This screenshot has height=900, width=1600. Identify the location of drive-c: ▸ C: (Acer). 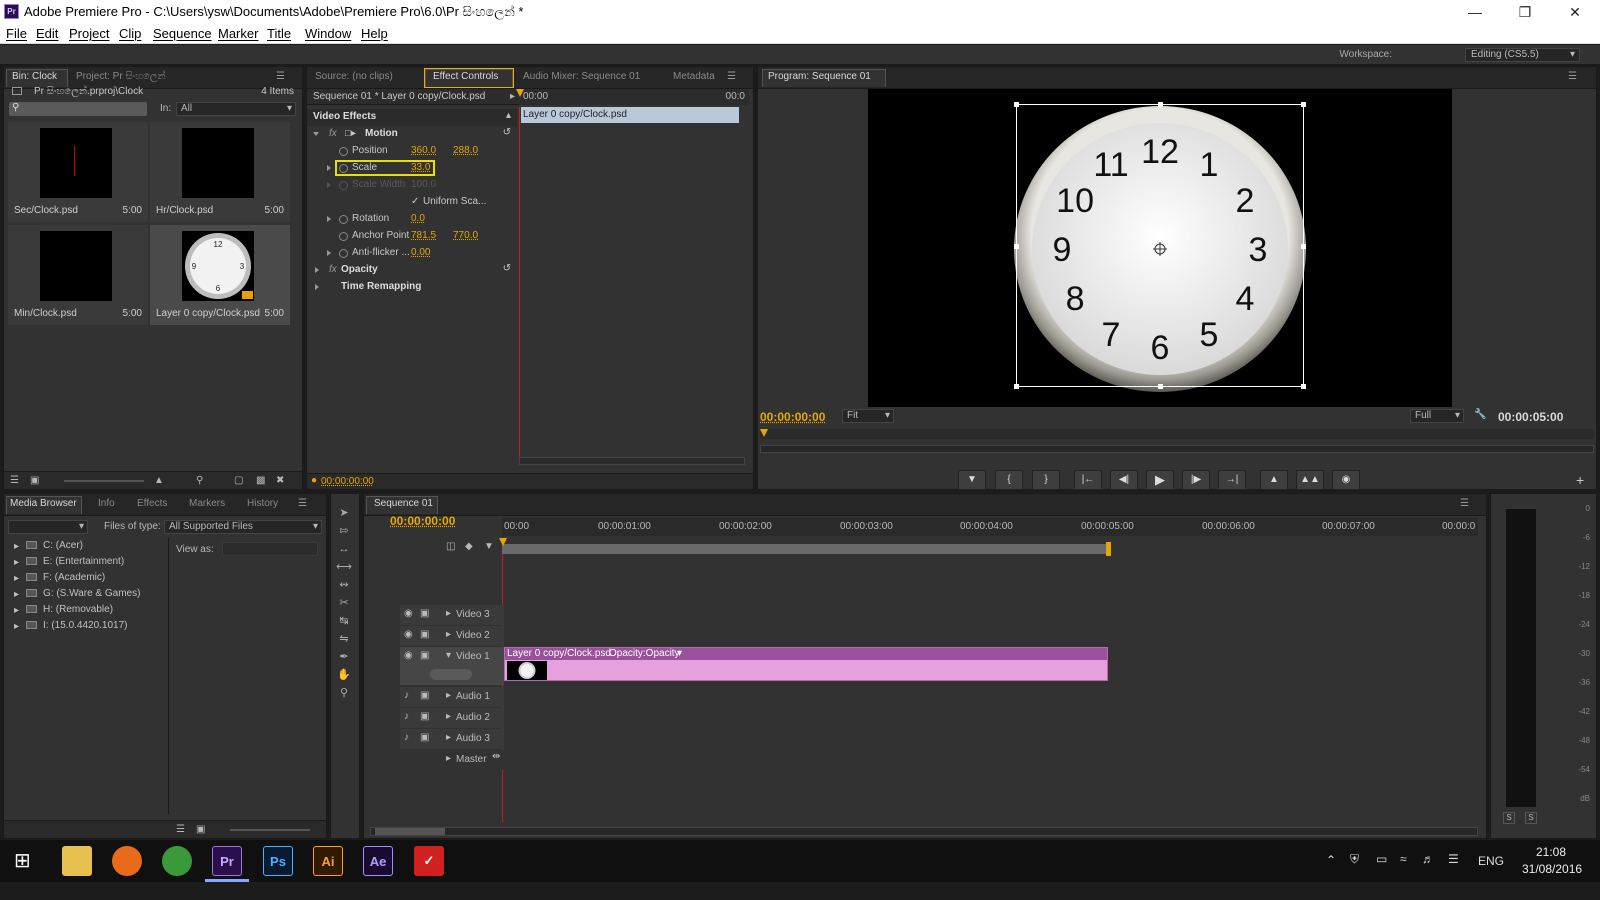
(48, 546).